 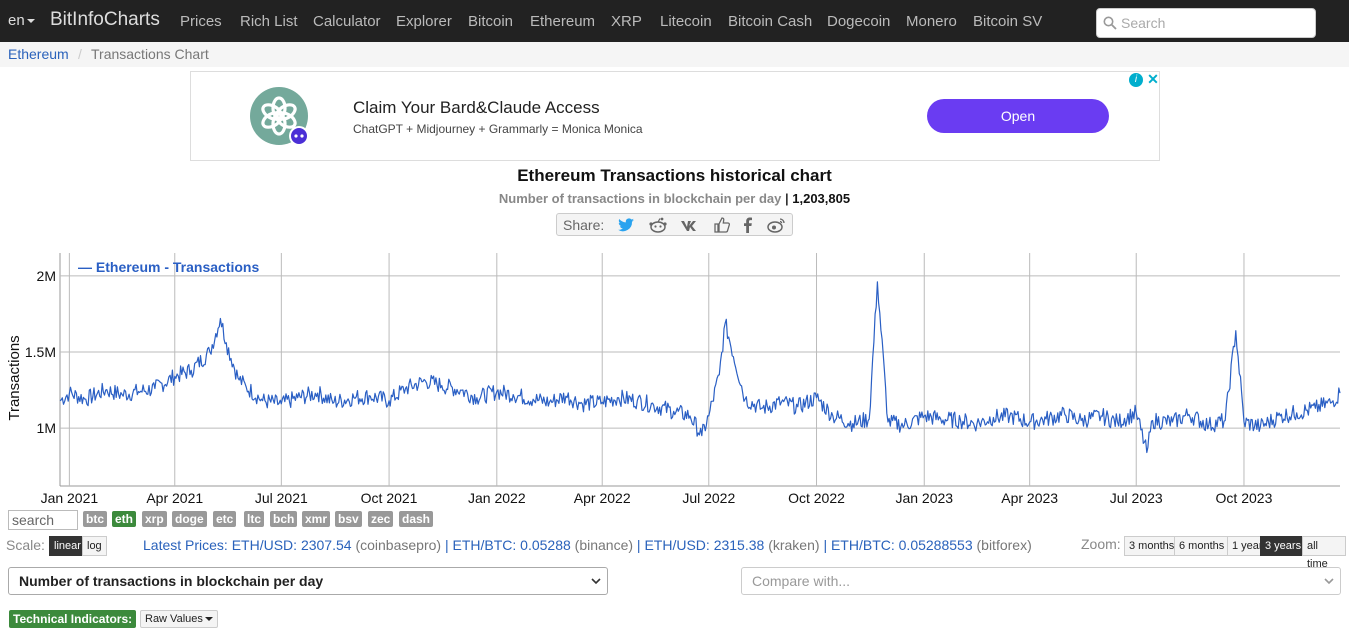 What do you see at coordinates (686, 21) in the screenshot?
I see `nav-litecoin: Litecoin` at bounding box center [686, 21].